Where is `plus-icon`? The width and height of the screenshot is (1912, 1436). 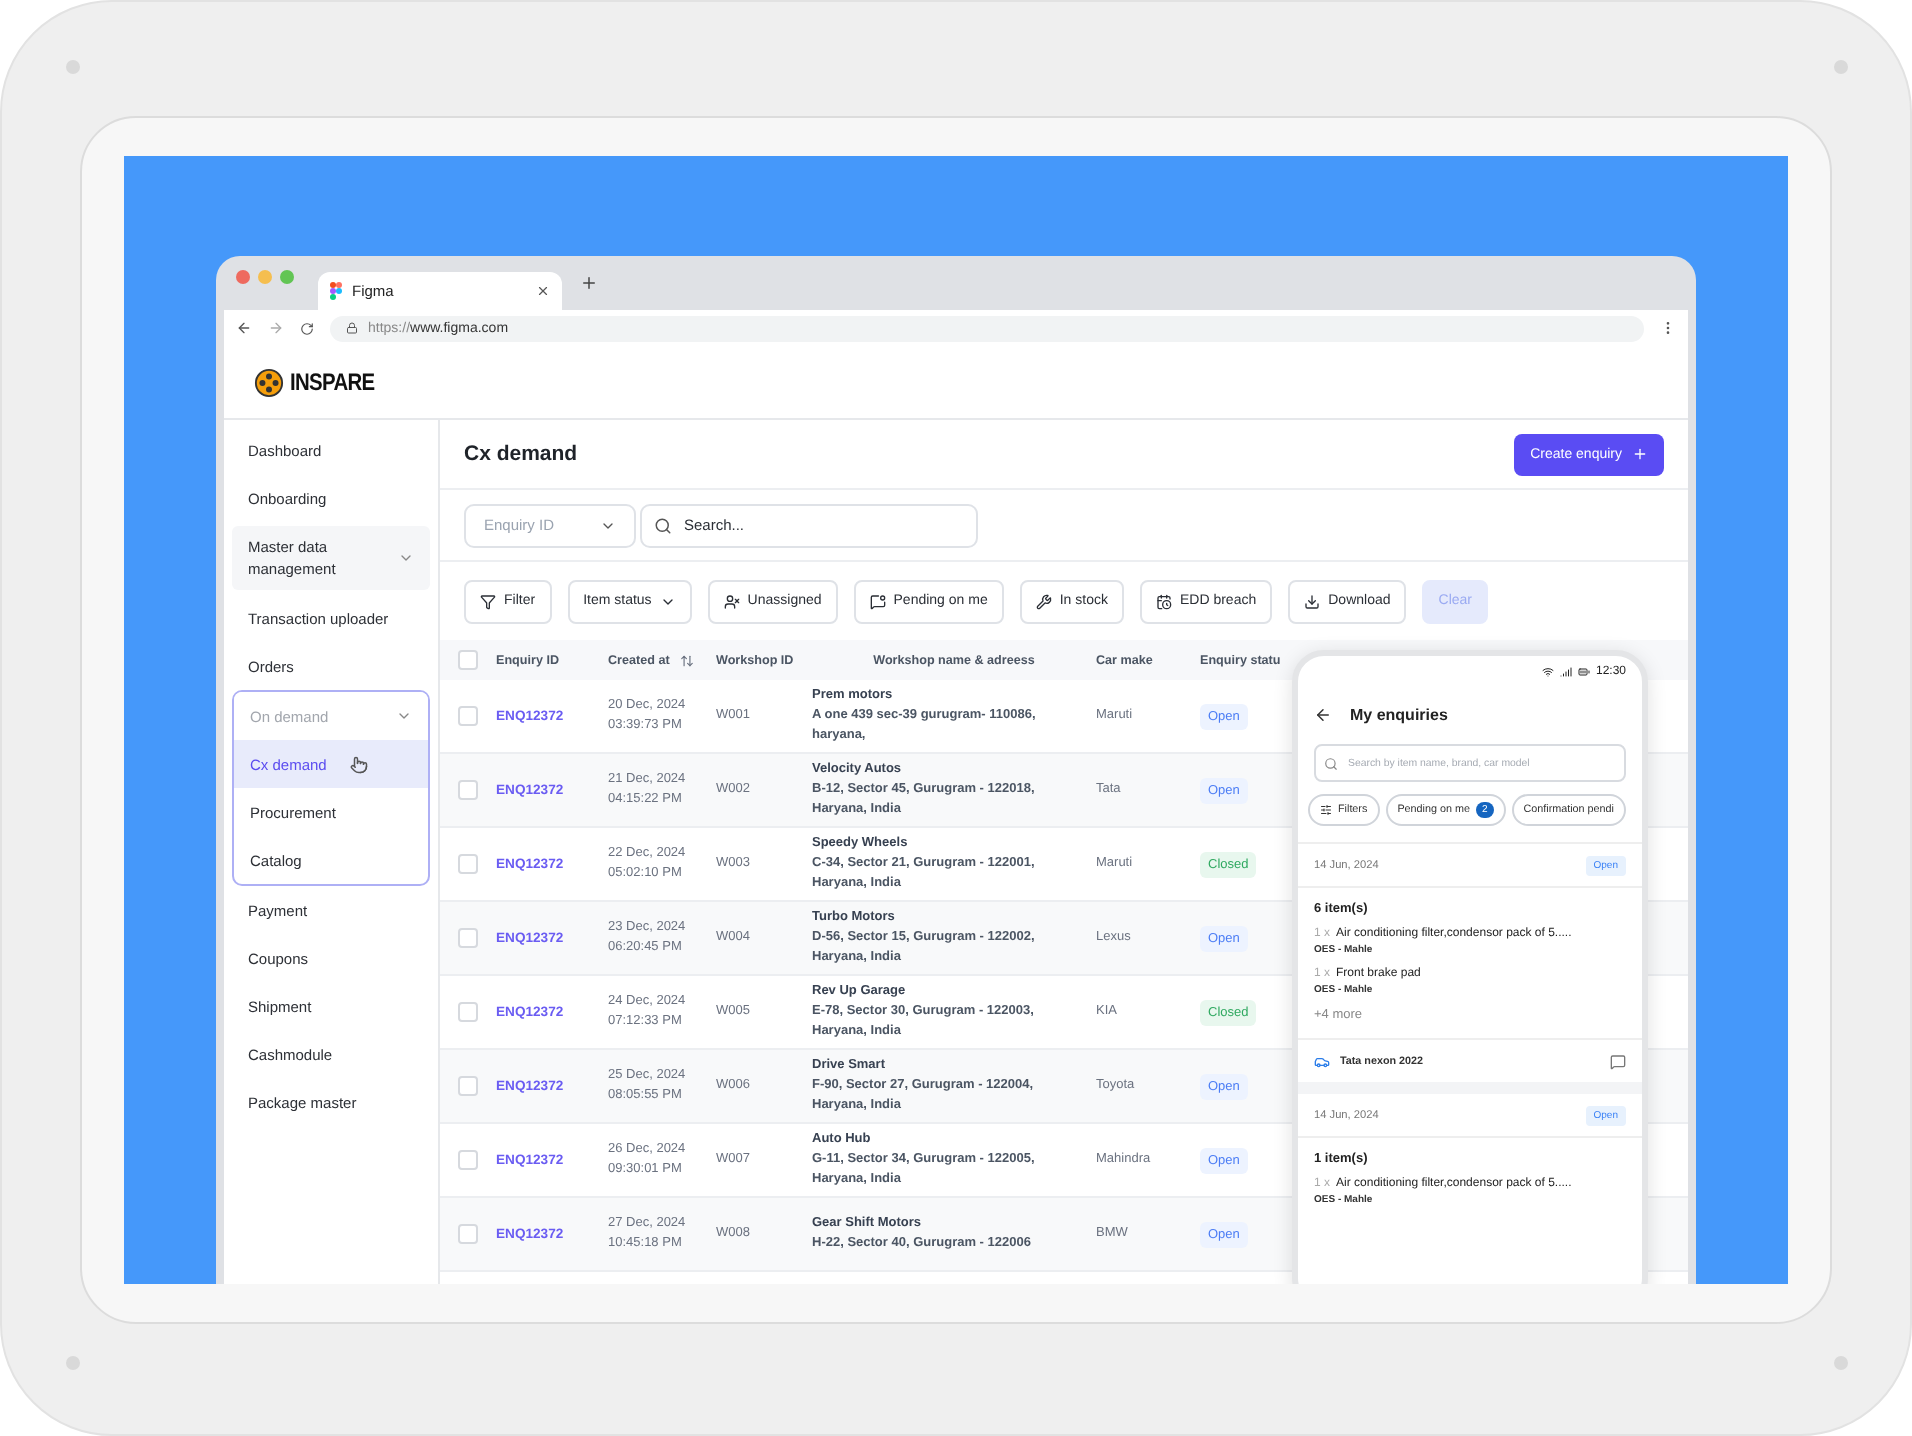 plus-icon is located at coordinates (1640, 454).